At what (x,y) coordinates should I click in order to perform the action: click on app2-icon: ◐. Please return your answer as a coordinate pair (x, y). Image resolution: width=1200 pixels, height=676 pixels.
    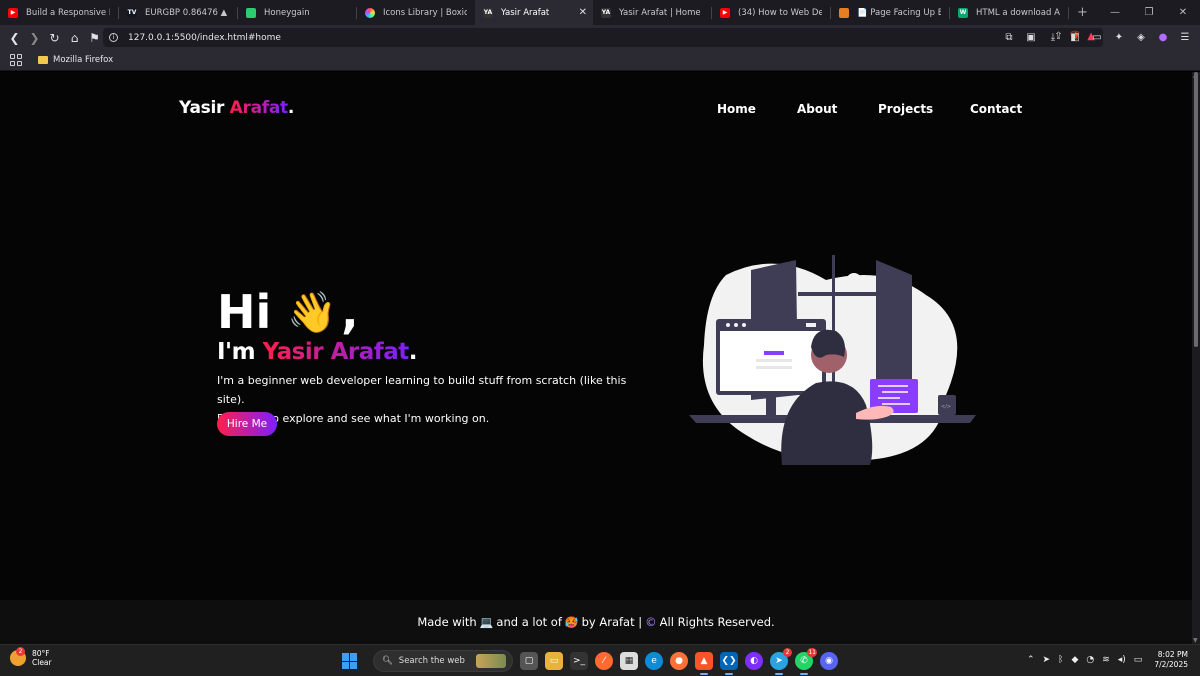
    Looking at the image, I should click on (754, 661).